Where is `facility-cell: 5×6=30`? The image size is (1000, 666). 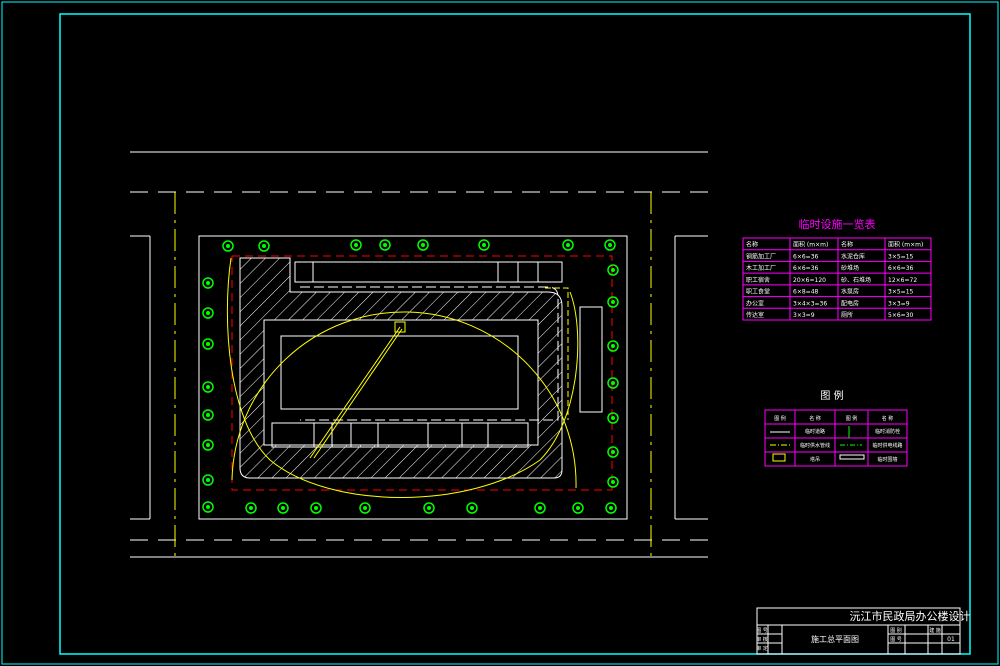
facility-cell: 5×6=30 is located at coordinates (901, 315).